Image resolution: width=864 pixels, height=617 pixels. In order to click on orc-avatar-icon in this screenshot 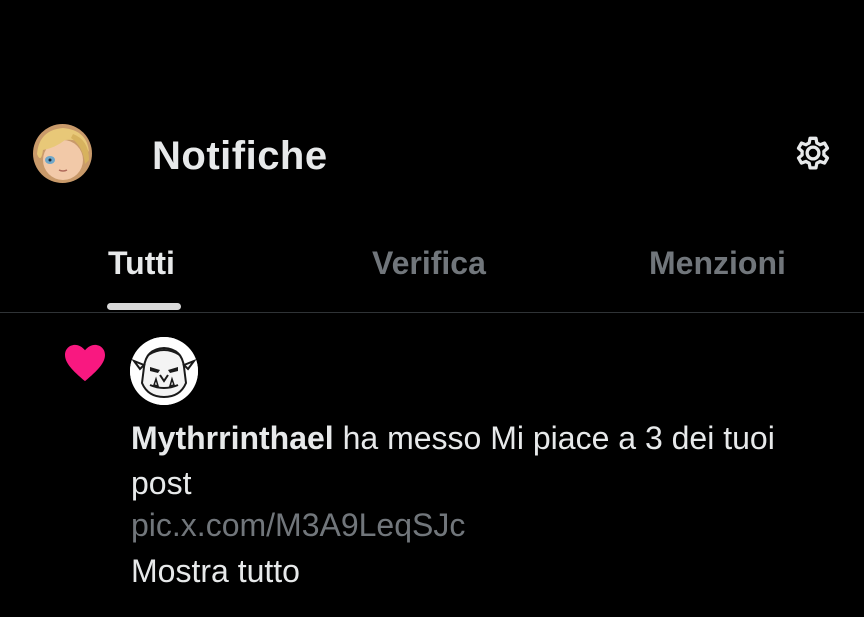, I will do `click(164, 371)`.